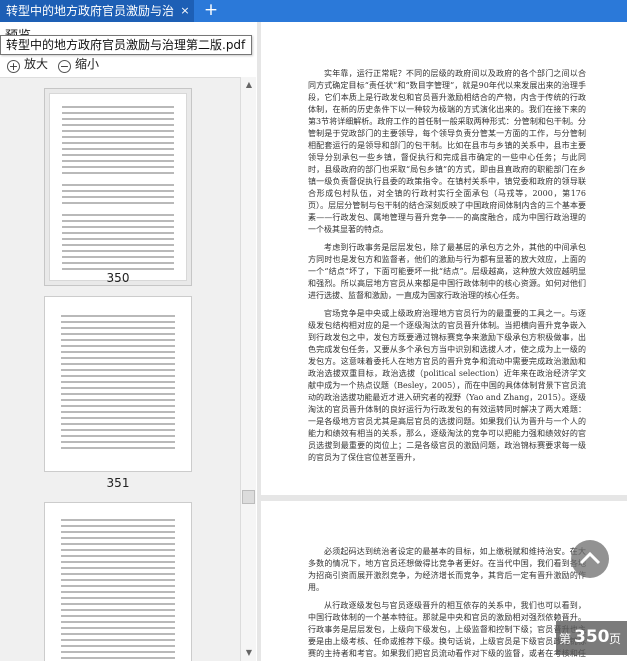 Image resolution: width=627 pixels, height=661 pixels. What do you see at coordinates (118, 278) in the screenshot?
I see `thumbnail-page-number: 350` at bounding box center [118, 278].